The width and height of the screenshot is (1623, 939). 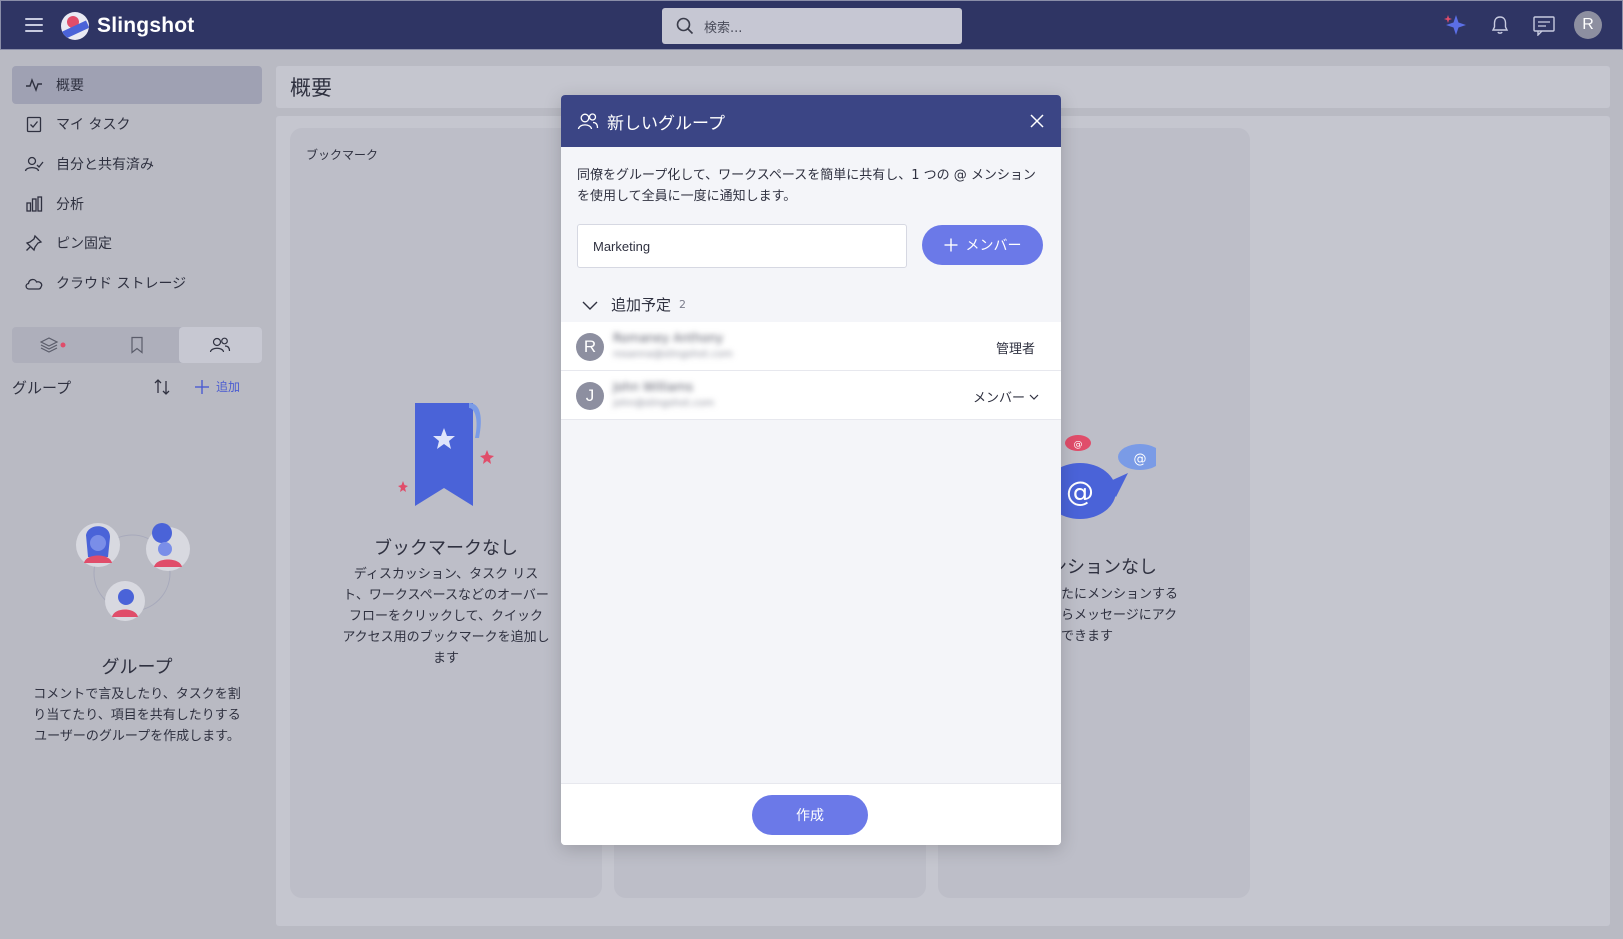 I want to click on cloud-icon, so click(x=34, y=283).